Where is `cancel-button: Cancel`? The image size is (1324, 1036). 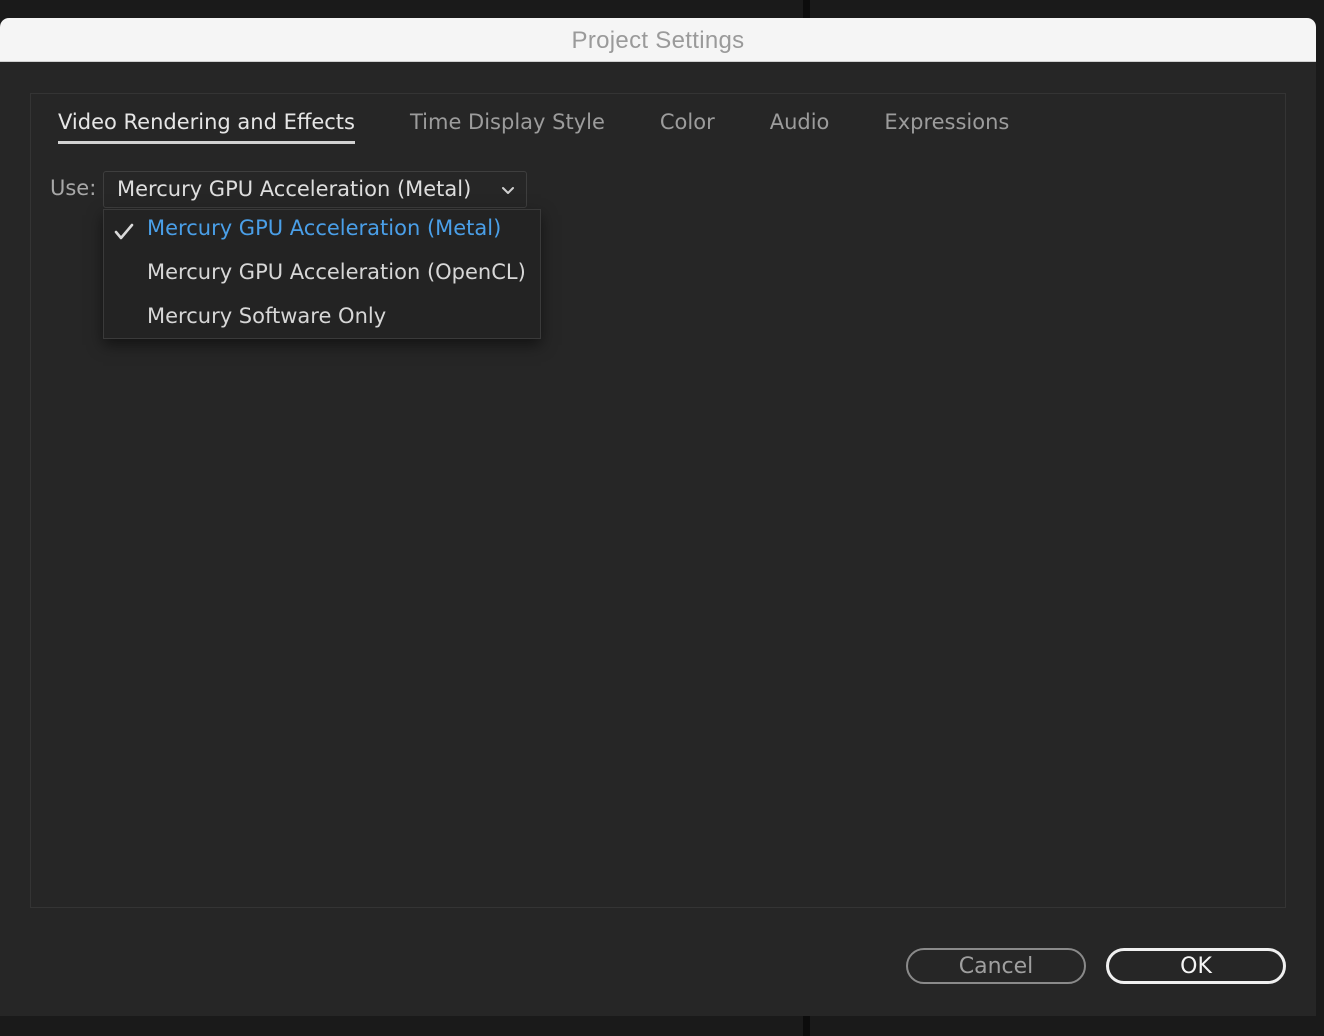
cancel-button: Cancel is located at coordinates (996, 966).